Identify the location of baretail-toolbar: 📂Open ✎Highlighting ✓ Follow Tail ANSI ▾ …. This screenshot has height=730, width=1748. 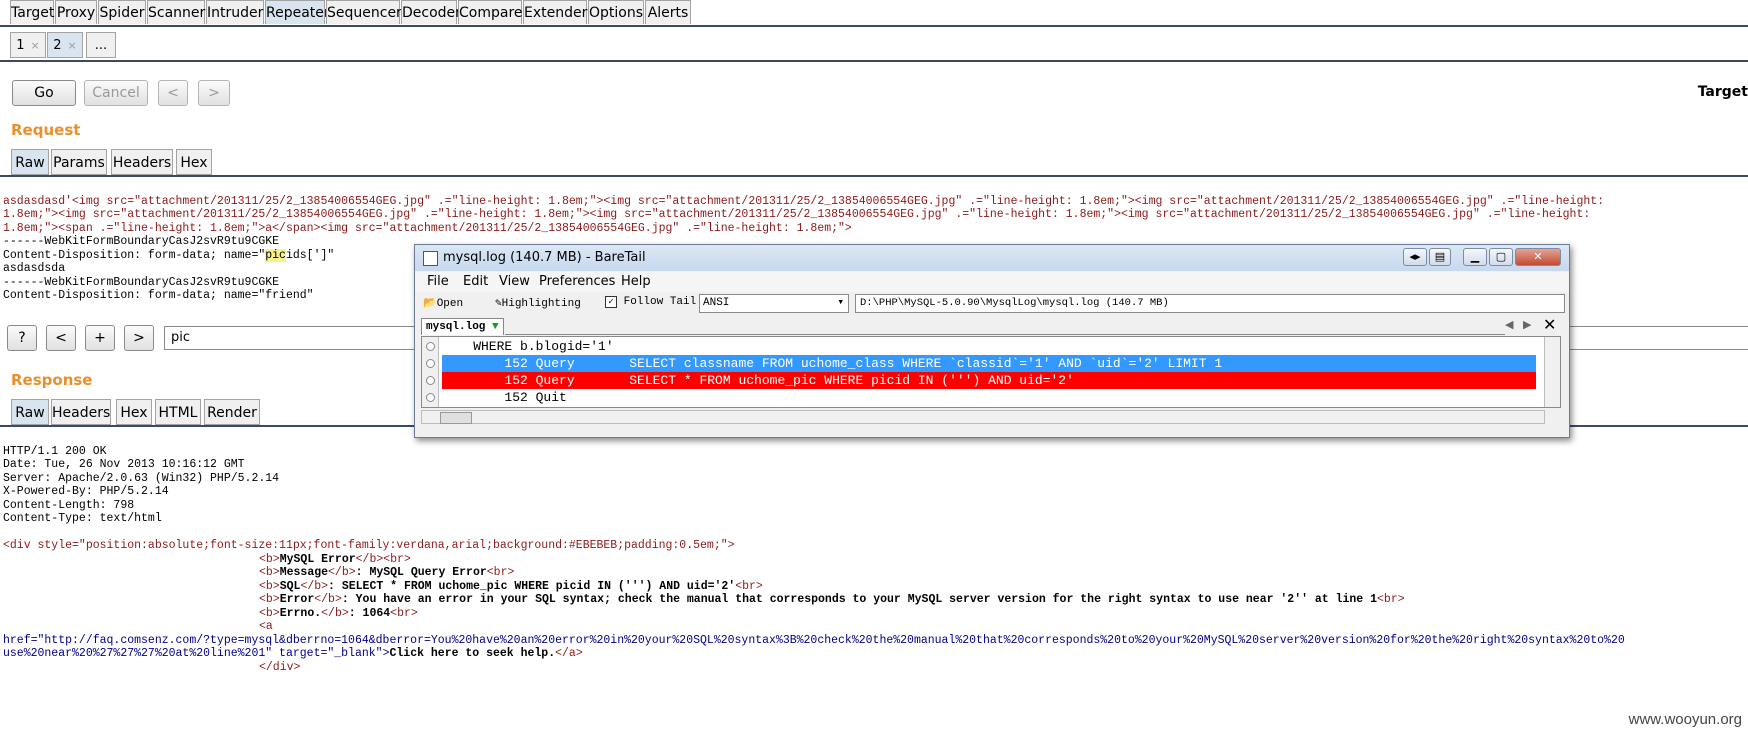
(992, 304).